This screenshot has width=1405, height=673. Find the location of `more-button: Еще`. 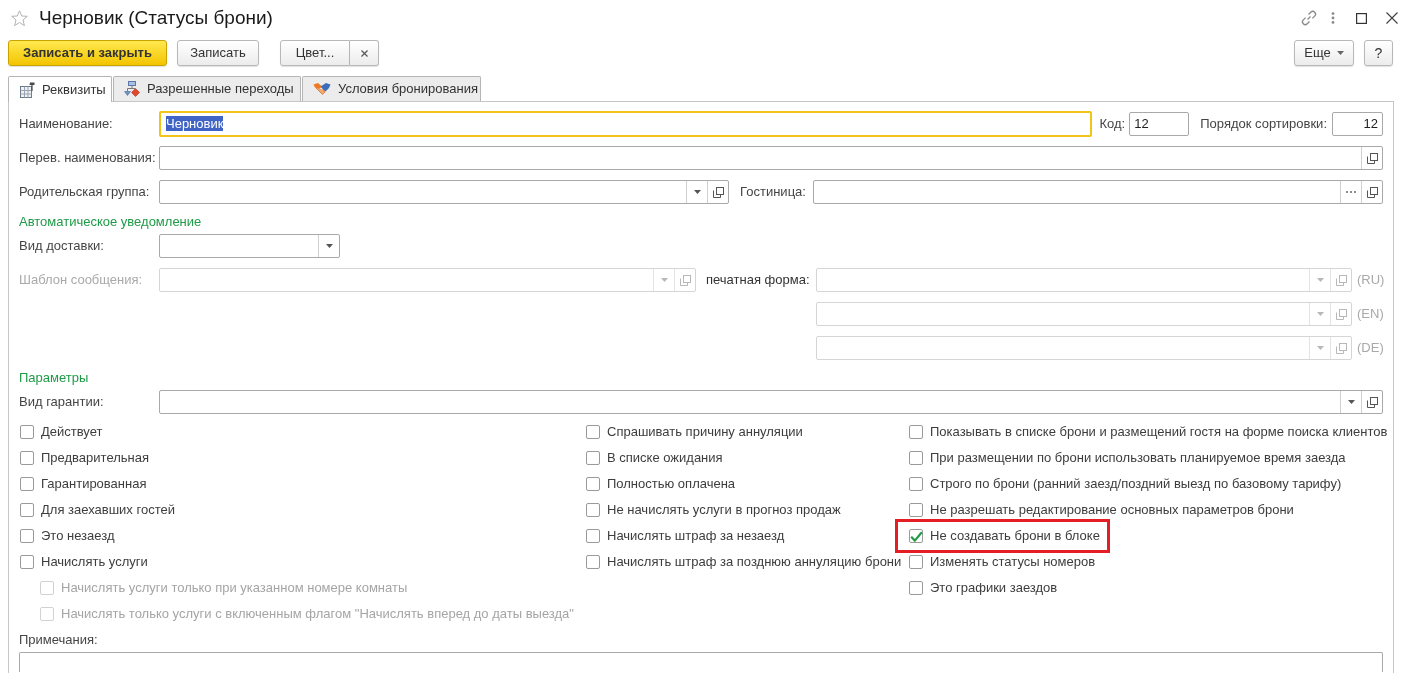

more-button: Еще is located at coordinates (1324, 53).